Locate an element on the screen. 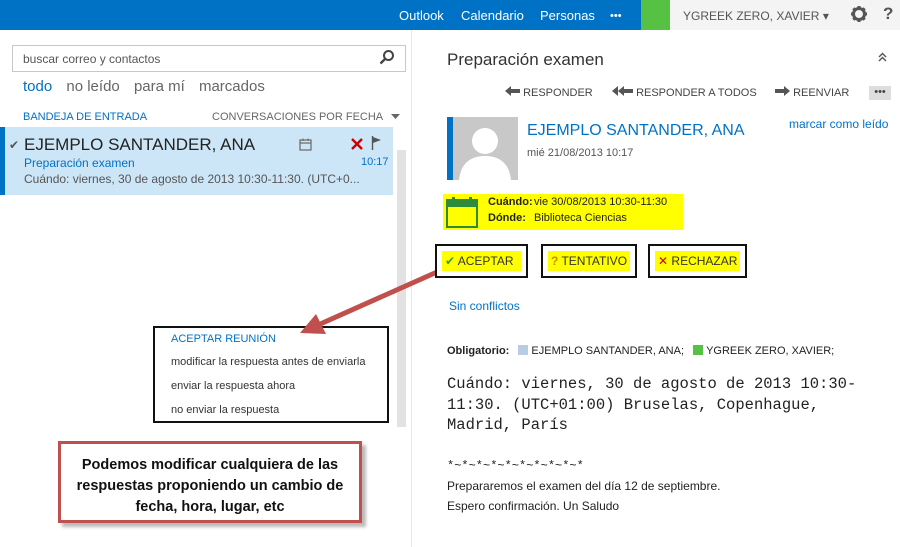  nav-outlook: Outlook is located at coordinates (421, 15).